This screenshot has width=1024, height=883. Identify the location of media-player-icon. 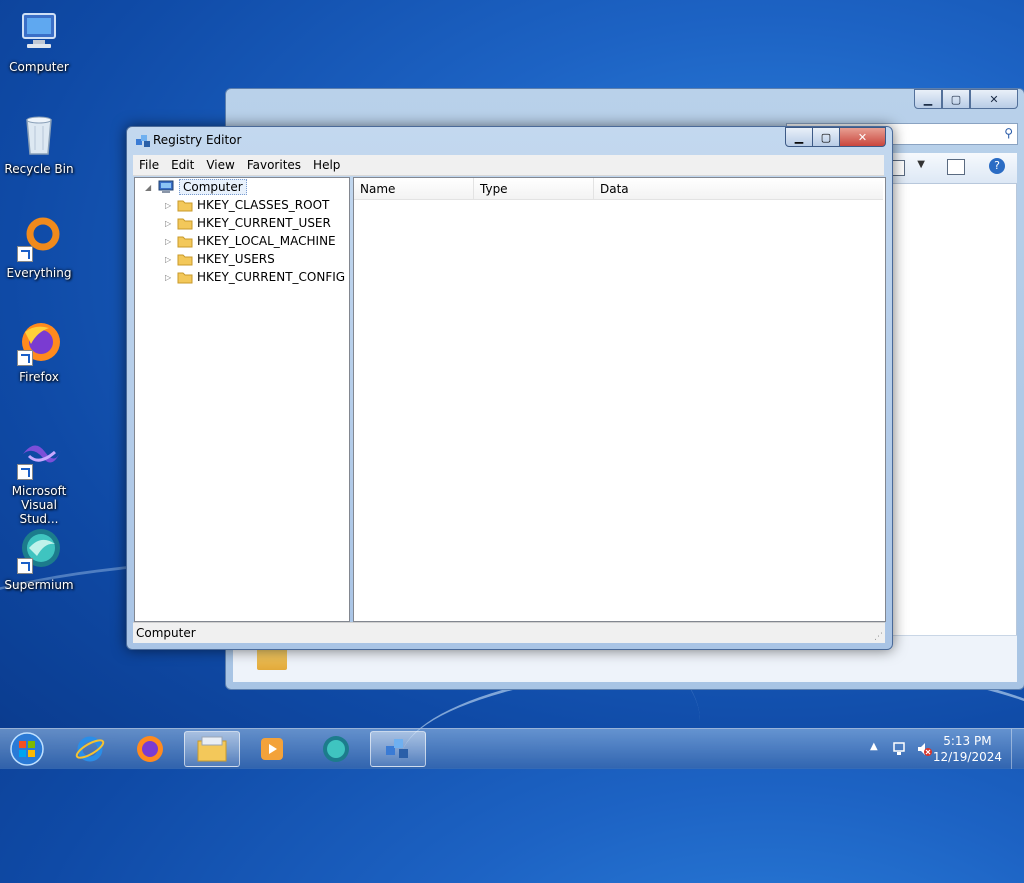
(272, 749).